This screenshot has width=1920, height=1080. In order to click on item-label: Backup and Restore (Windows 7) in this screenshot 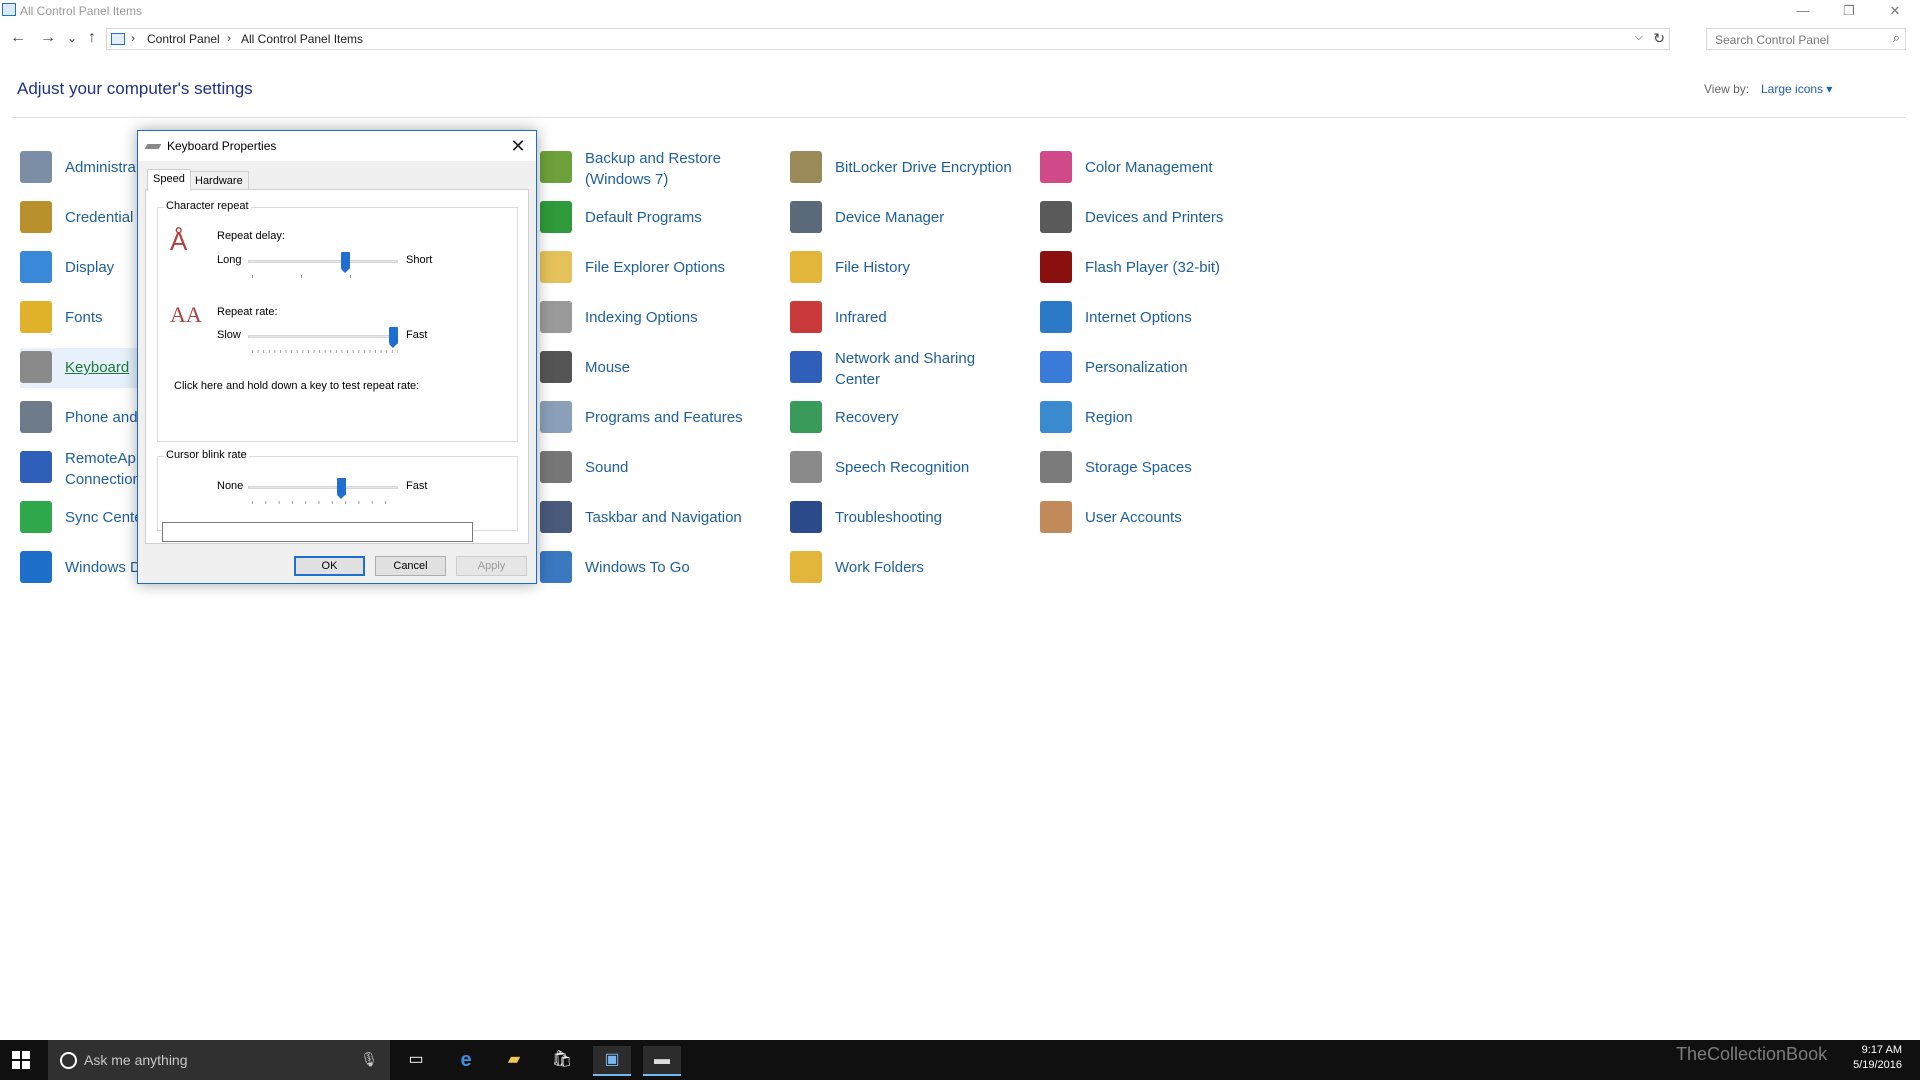, I will do `click(653, 169)`.